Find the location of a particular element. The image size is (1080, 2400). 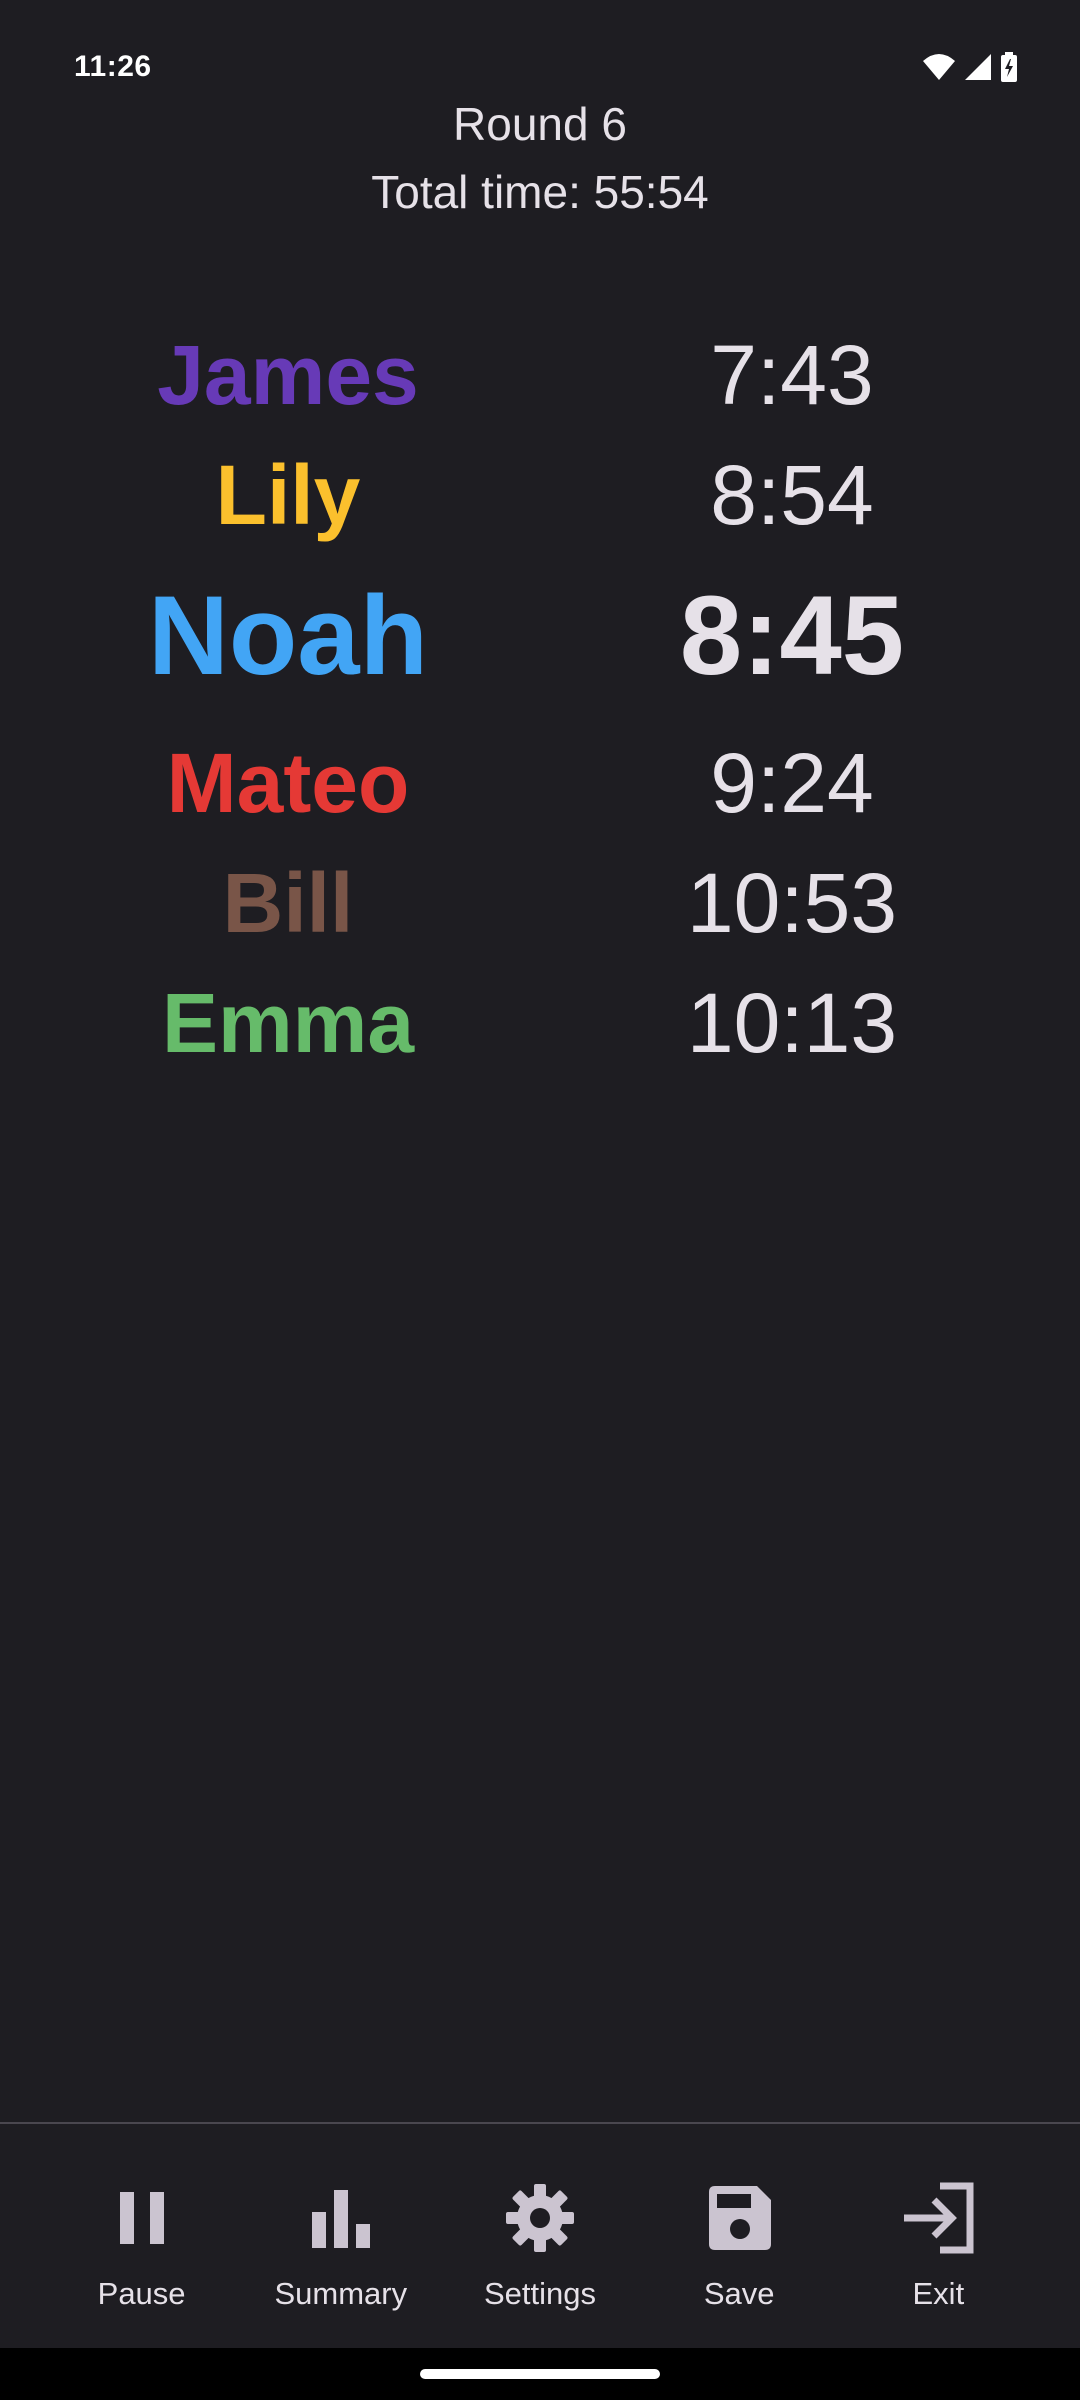

settings-label: Settings is located at coordinates (539, 2293).